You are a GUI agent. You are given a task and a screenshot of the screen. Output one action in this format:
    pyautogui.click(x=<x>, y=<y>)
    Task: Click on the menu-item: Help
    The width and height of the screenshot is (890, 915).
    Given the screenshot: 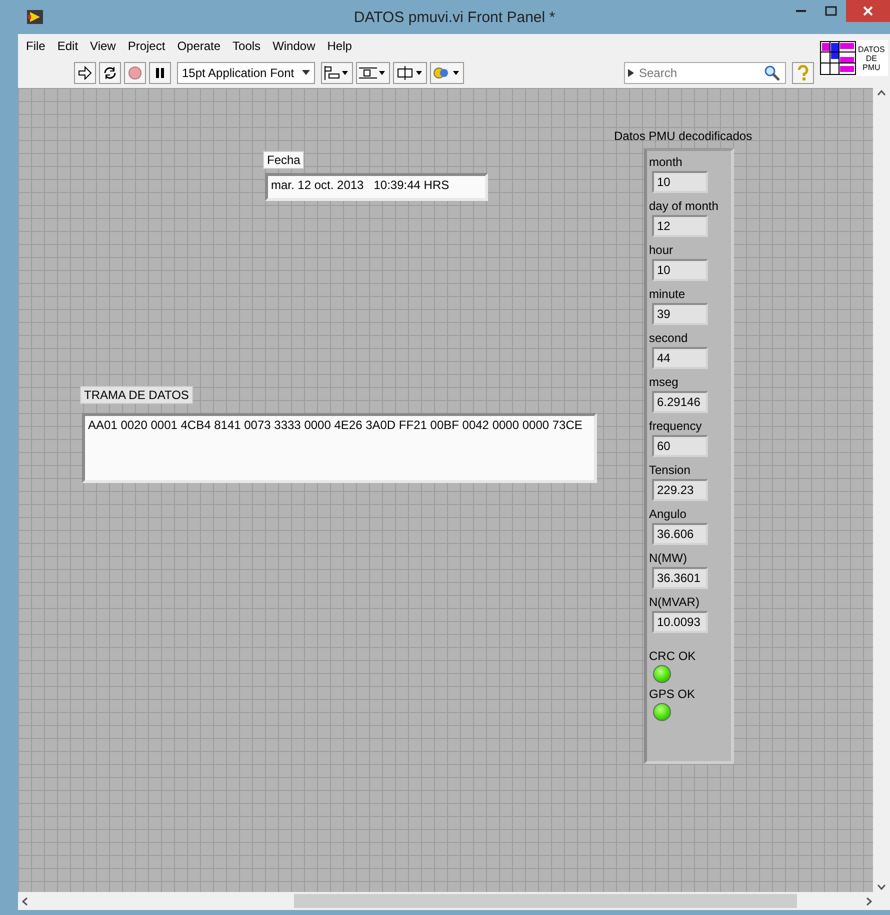 What is the action you would take?
    pyautogui.click(x=339, y=46)
    